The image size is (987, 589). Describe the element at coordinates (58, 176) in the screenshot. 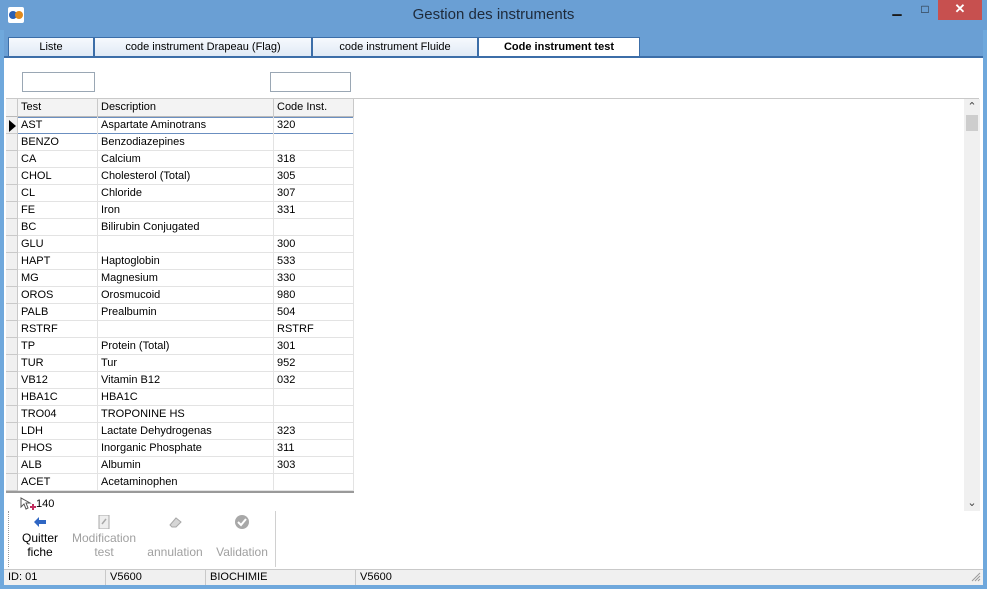

I see `cell-test: CHOL` at that location.